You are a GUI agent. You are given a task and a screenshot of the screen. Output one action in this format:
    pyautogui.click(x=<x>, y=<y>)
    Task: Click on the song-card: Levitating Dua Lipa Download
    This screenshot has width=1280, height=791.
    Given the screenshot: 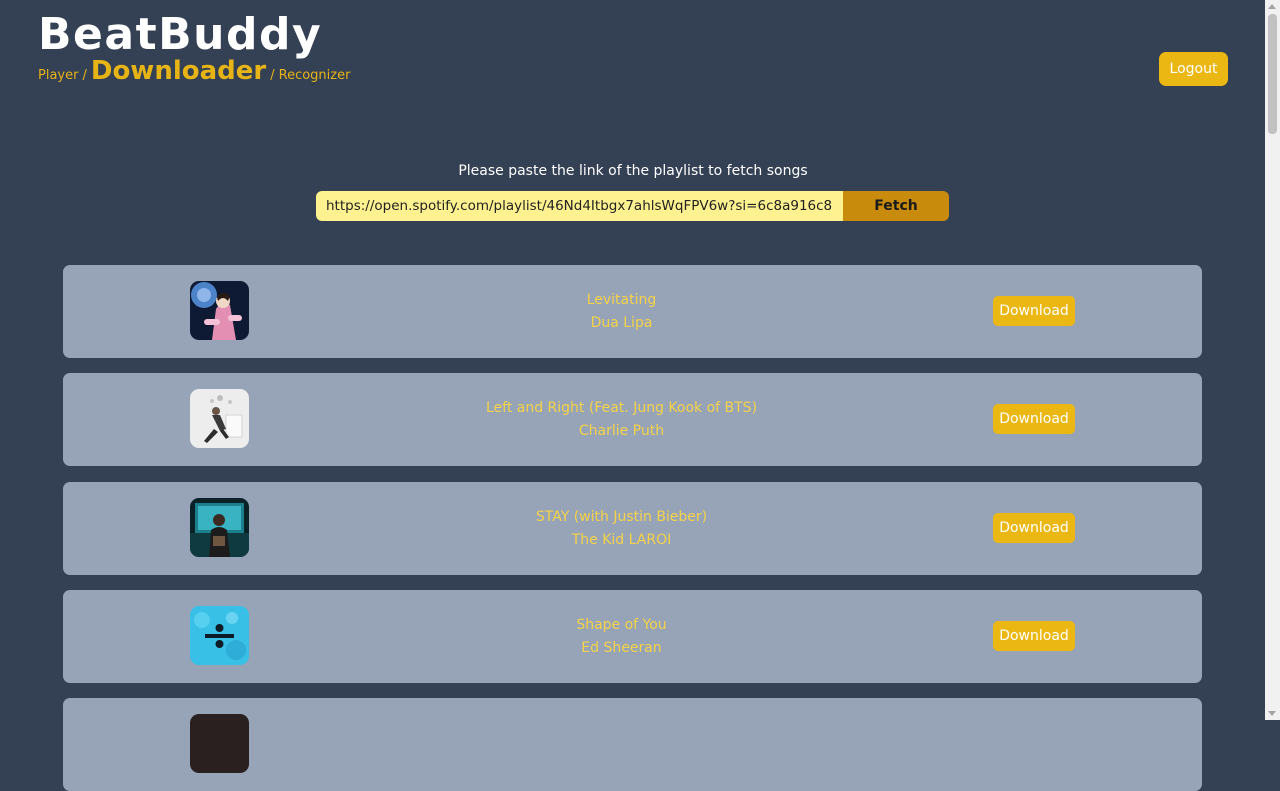 What is the action you would take?
    pyautogui.click(x=632, y=311)
    